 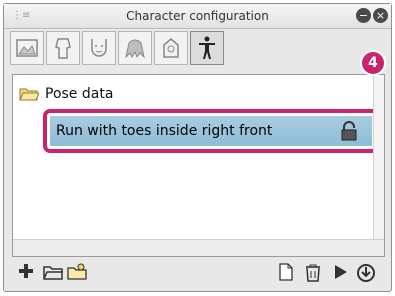 I want to click on tab-accessory, so click(x=171, y=48).